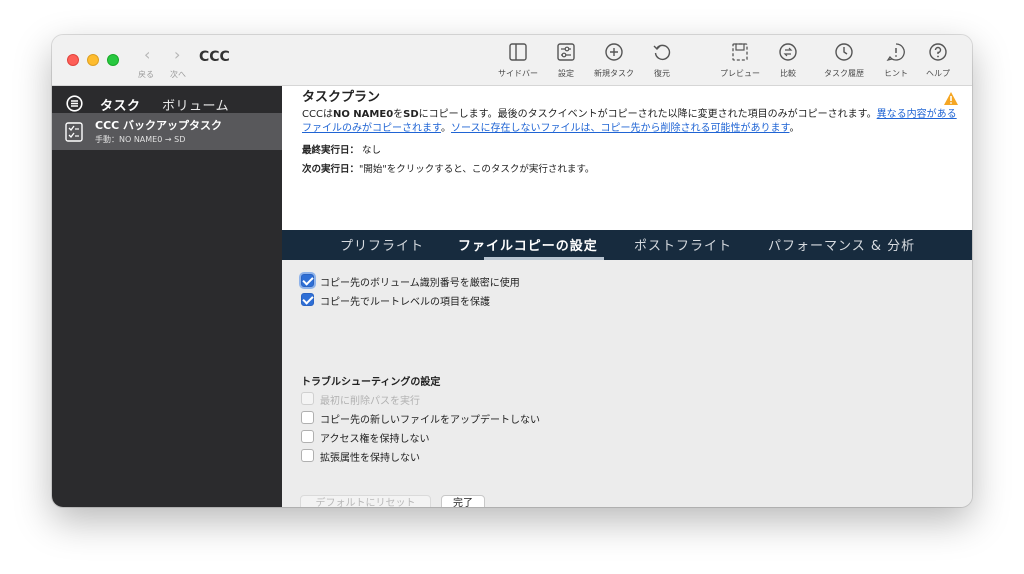 The height and width of the screenshot is (574, 1024). What do you see at coordinates (528, 244) in the screenshot?
I see `tab-file-copy-settings: ファイルコピーの設定` at bounding box center [528, 244].